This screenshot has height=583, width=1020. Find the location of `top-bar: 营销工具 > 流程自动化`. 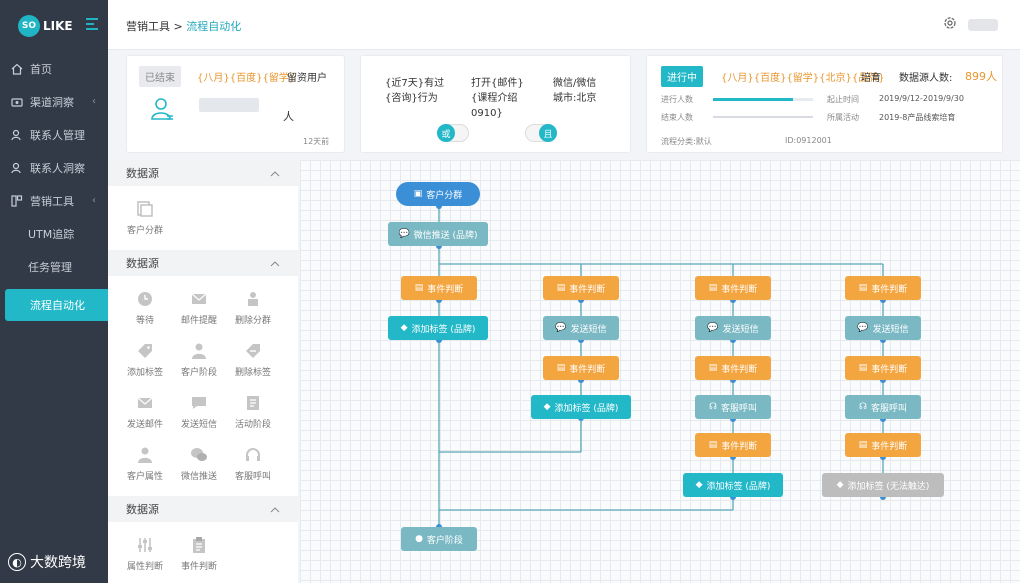

top-bar: 营销工具 > 流程自动化 is located at coordinates (564, 25).